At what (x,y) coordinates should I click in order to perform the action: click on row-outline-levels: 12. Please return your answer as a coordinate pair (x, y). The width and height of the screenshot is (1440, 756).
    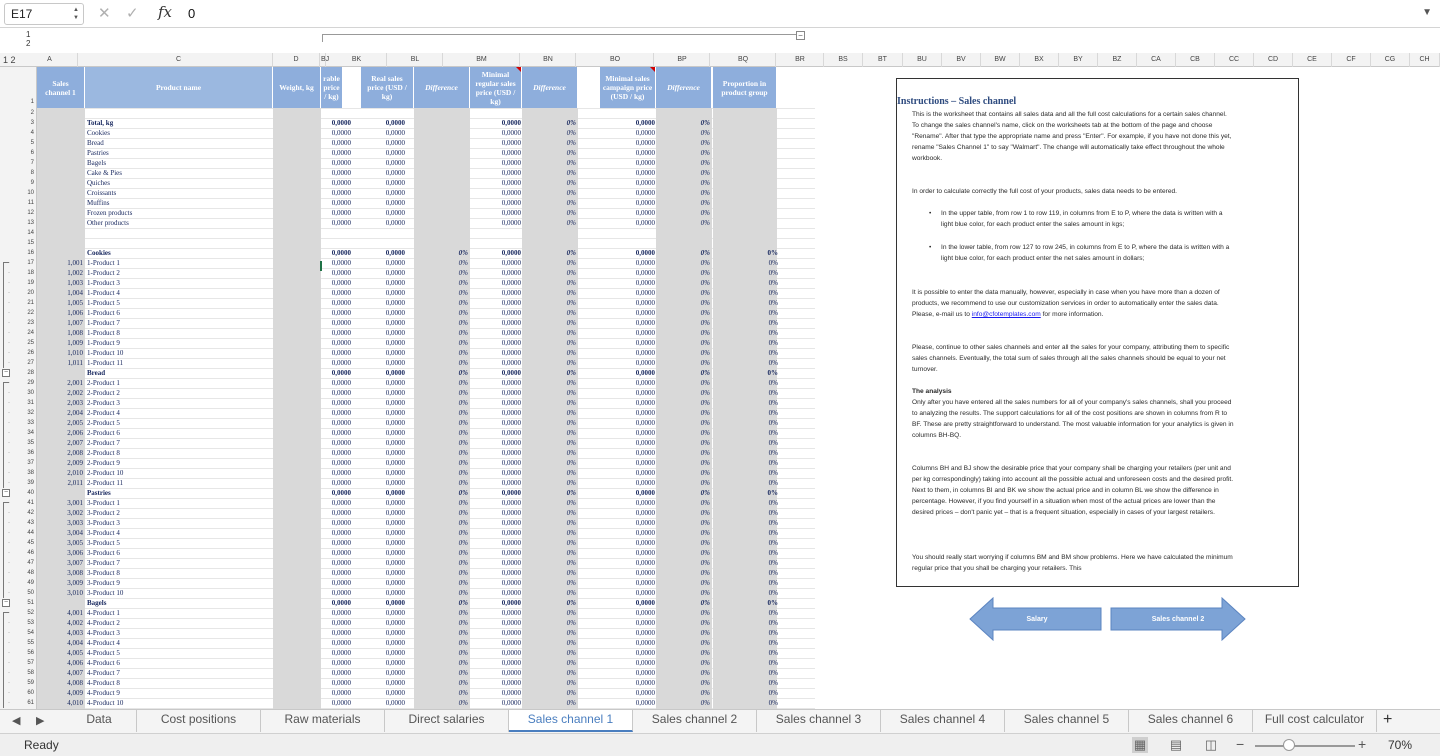
    Looking at the image, I should click on (28, 39).